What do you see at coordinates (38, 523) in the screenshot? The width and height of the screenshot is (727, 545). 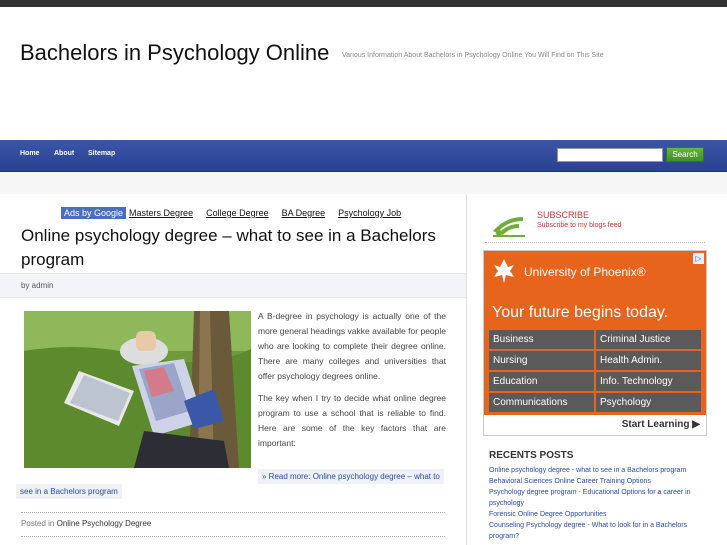 I see `posted-in-label: Posted in` at bounding box center [38, 523].